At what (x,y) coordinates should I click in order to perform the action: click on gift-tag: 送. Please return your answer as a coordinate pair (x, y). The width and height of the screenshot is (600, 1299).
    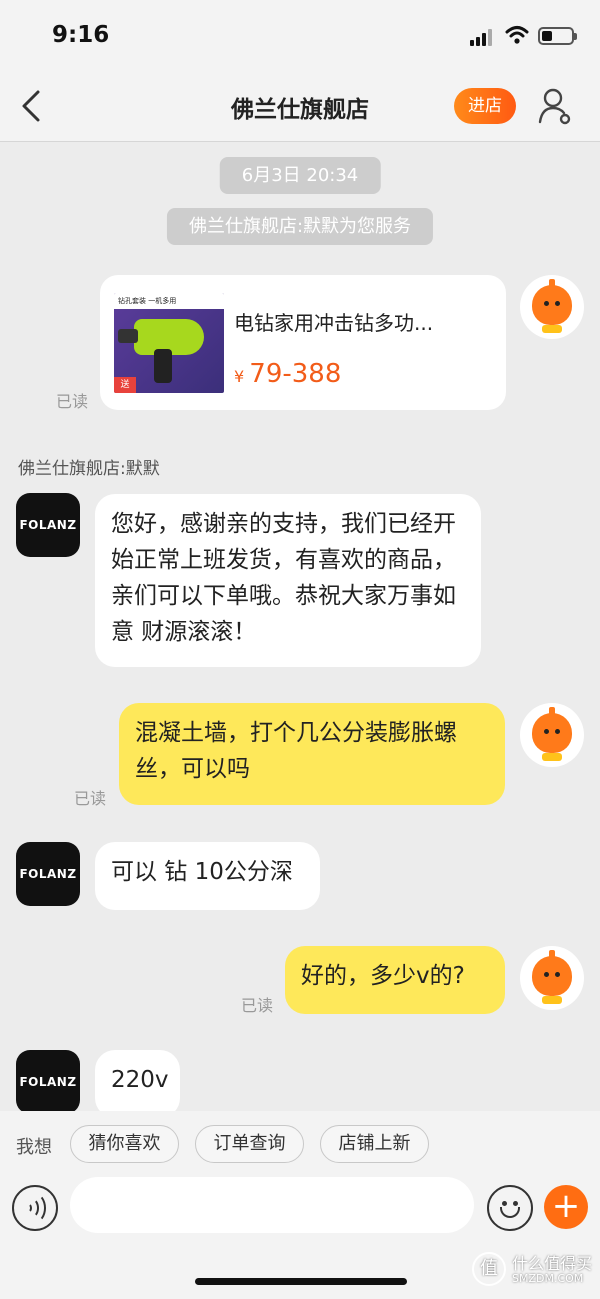
    Looking at the image, I should click on (125, 385).